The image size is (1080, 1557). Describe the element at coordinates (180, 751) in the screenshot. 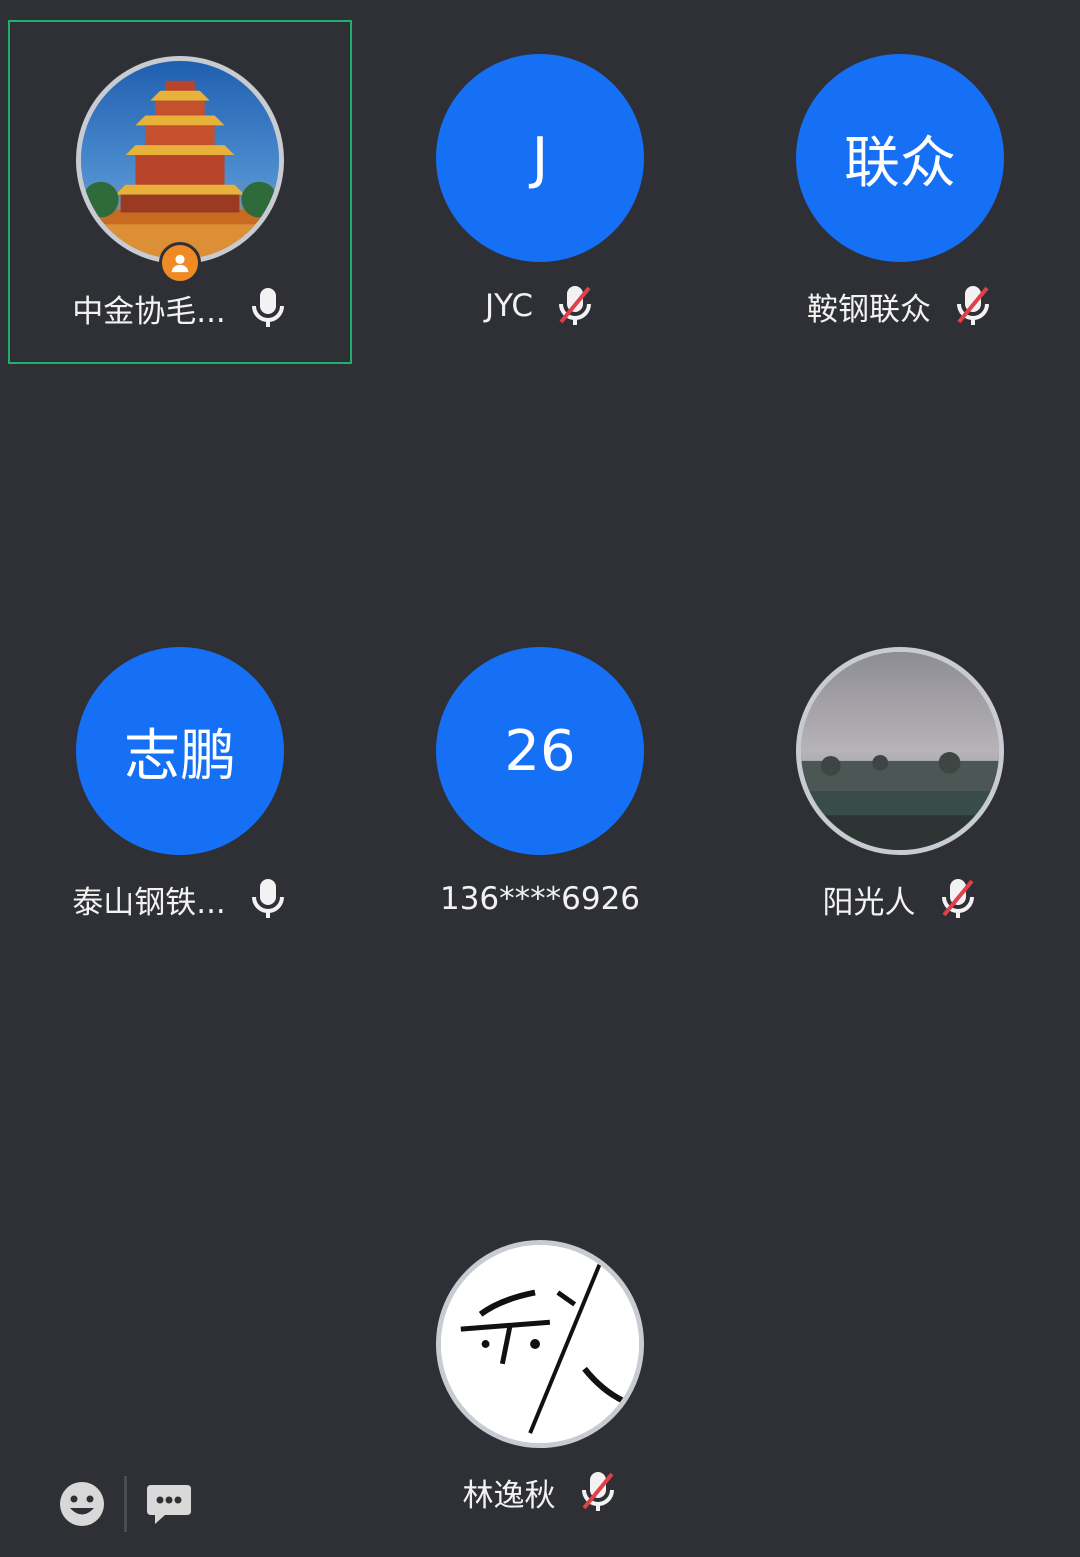

I see `participant-avatar-initials: 志鹏` at that location.